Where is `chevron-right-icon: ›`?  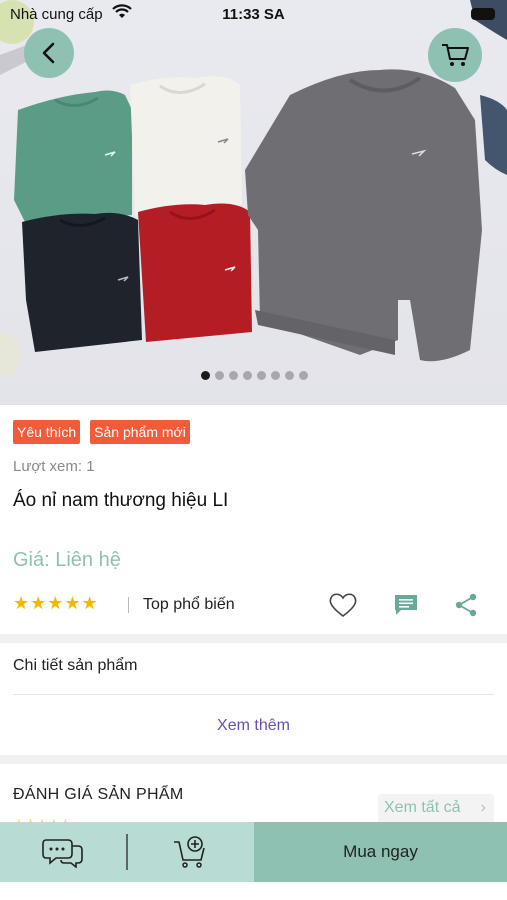 chevron-right-icon: › is located at coordinates (483, 807).